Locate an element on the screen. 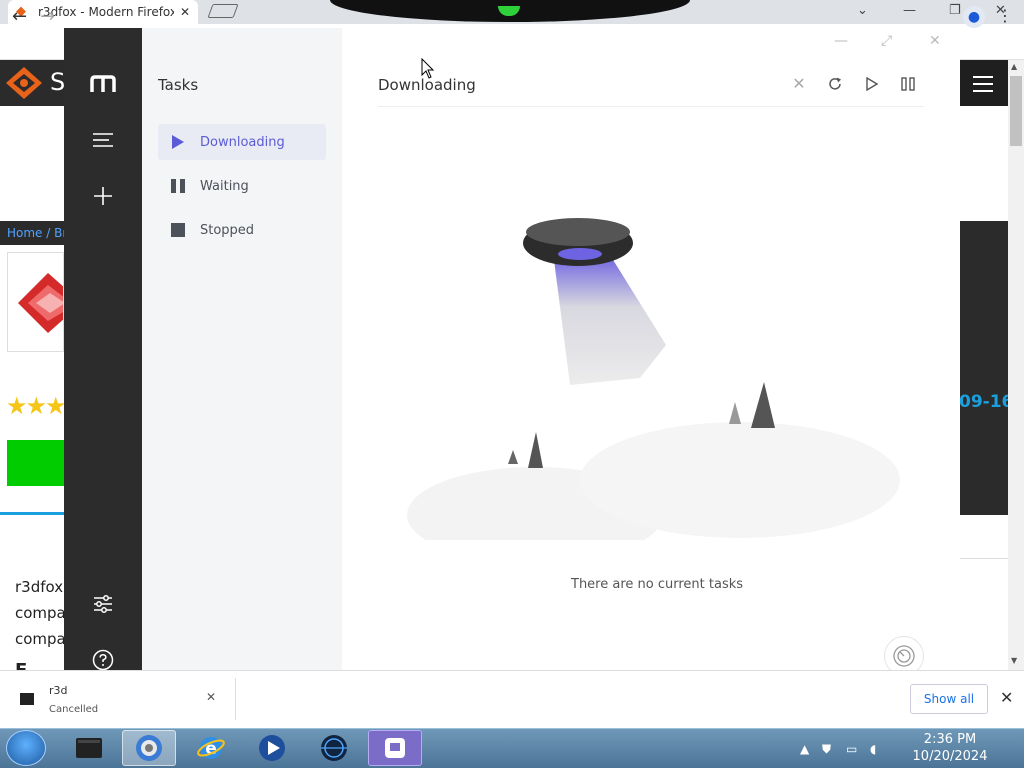  green-indicator-icon is located at coordinates (509, 11).